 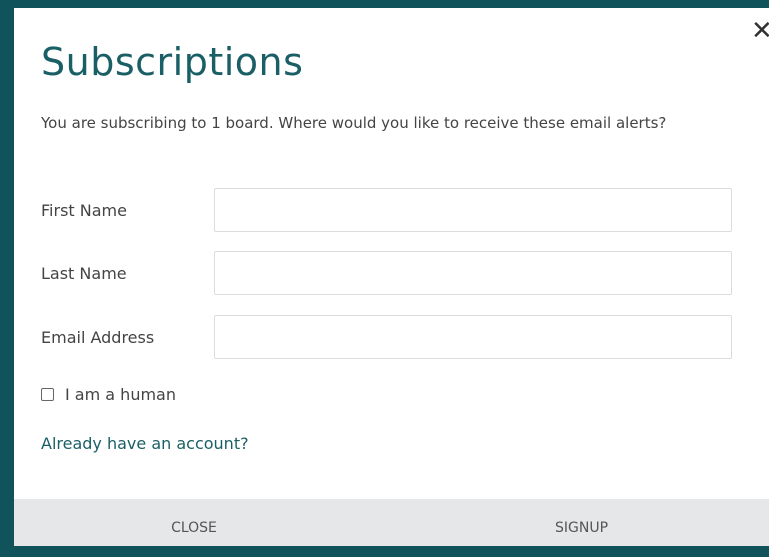 I want to click on email-row: Email Address, so click(x=387, y=338).